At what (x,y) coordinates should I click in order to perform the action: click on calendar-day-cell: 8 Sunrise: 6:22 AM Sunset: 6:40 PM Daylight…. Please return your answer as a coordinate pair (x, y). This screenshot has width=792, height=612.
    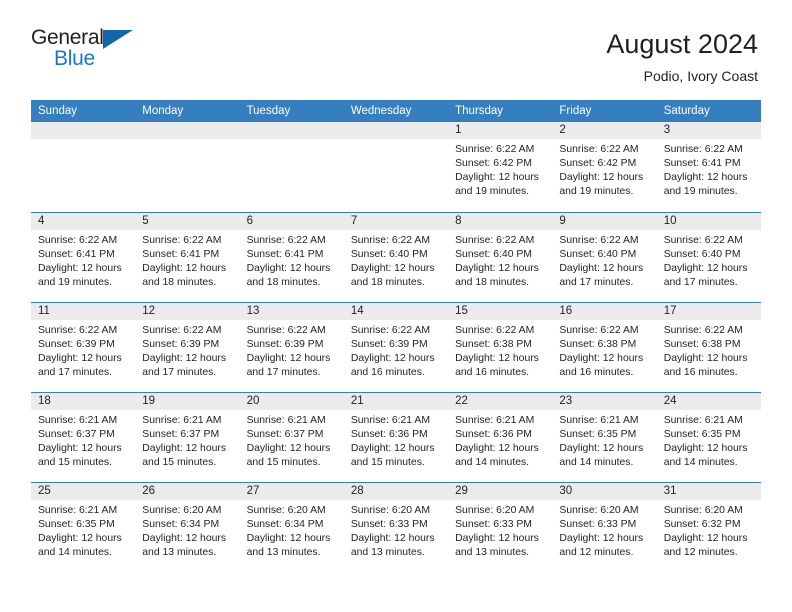
    Looking at the image, I should click on (500, 256).